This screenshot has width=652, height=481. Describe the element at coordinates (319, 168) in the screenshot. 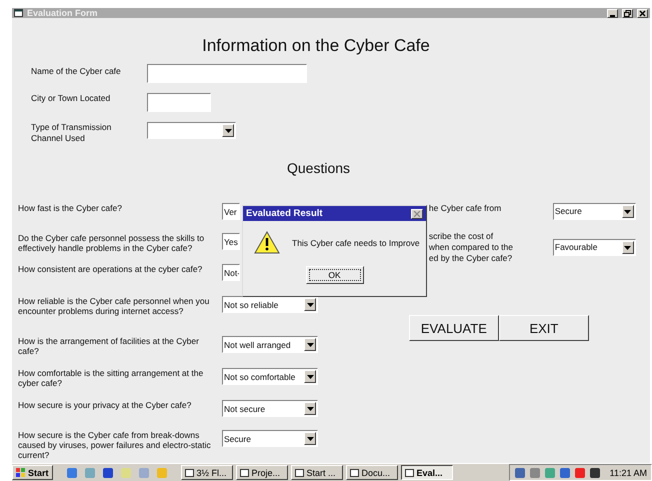

I see `section-heading: Questions` at that location.